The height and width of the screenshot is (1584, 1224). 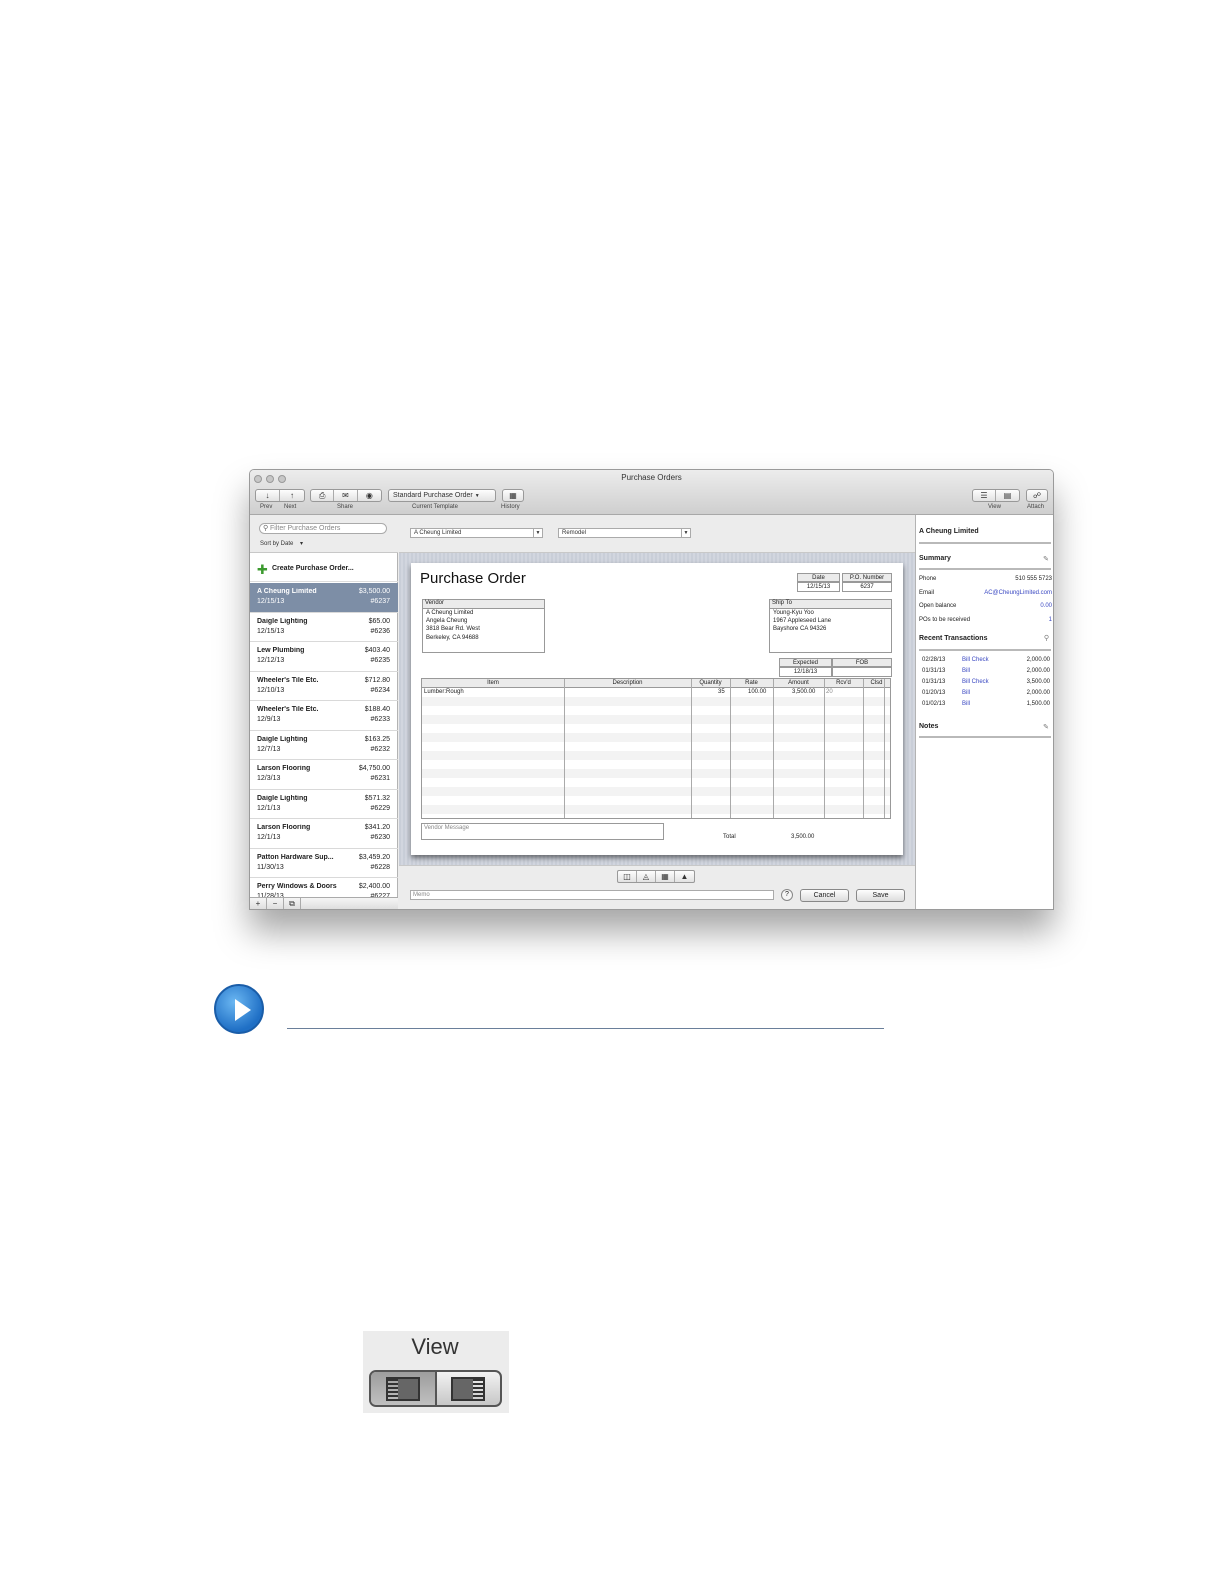 I want to click on vendor-select: A Cheung Limited ▼, so click(x=476, y=533).